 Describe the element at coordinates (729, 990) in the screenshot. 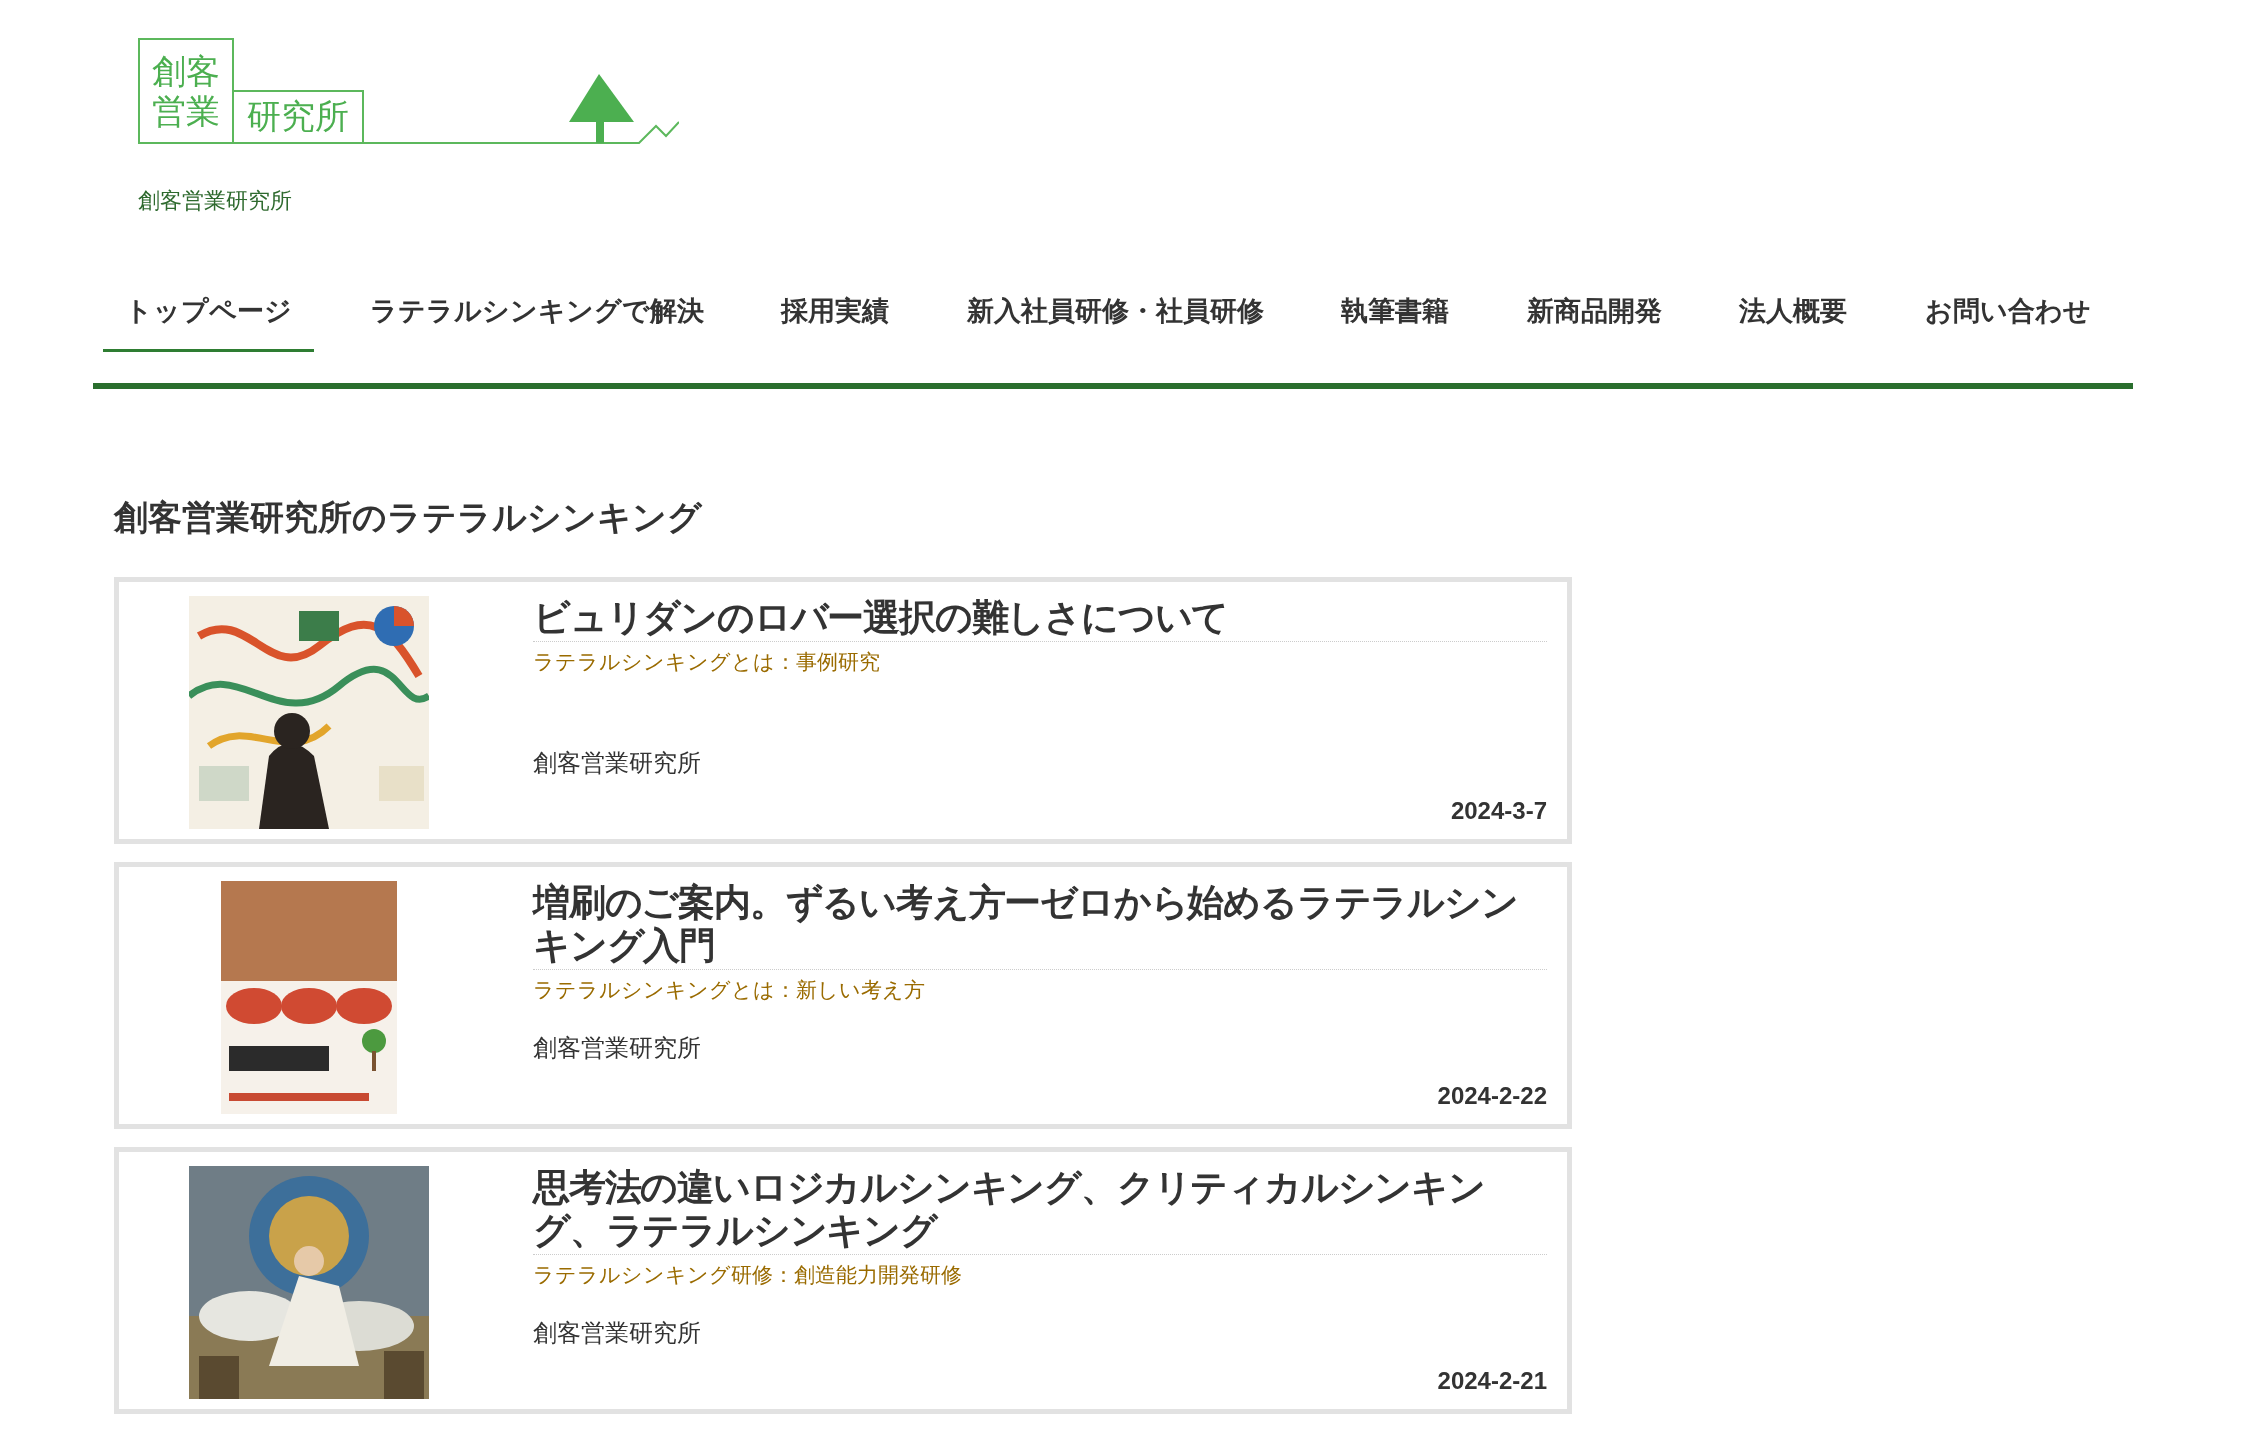

I see `post-category: ラテラルシンキングとは：新しい考え方` at that location.